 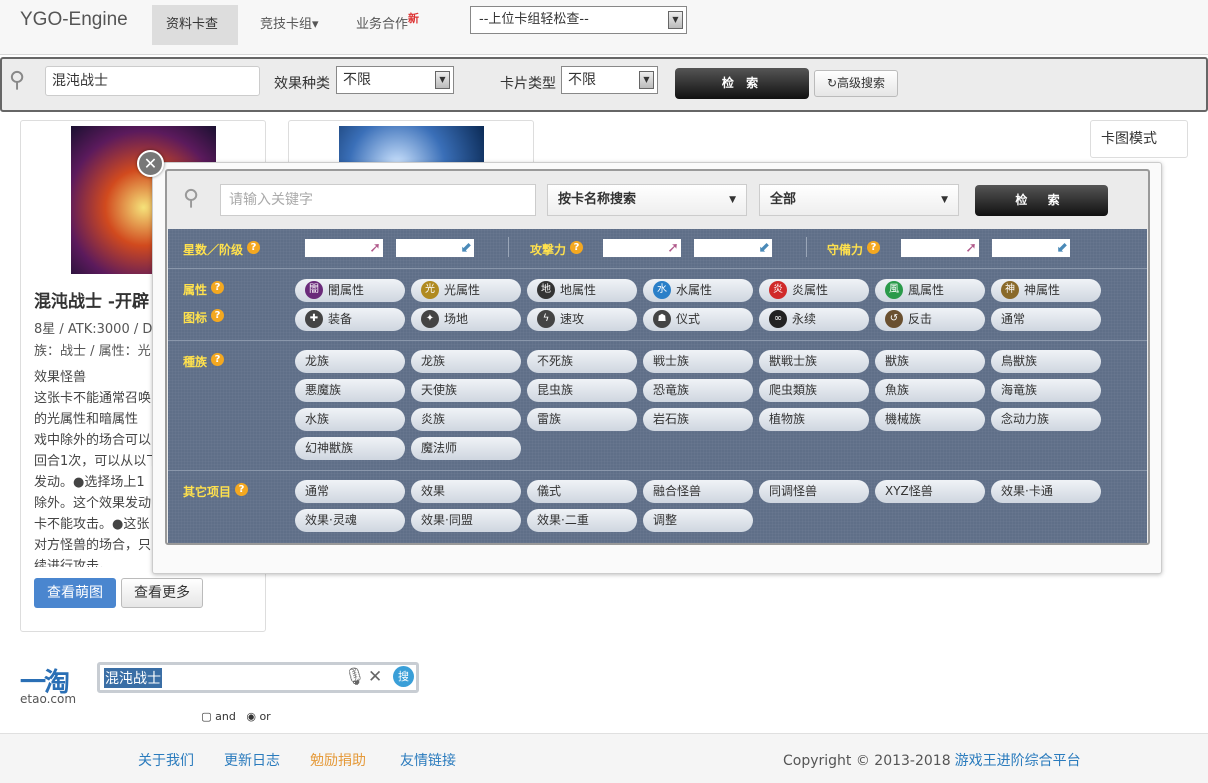 I want to click on card-image, so click(x=411, y=146).